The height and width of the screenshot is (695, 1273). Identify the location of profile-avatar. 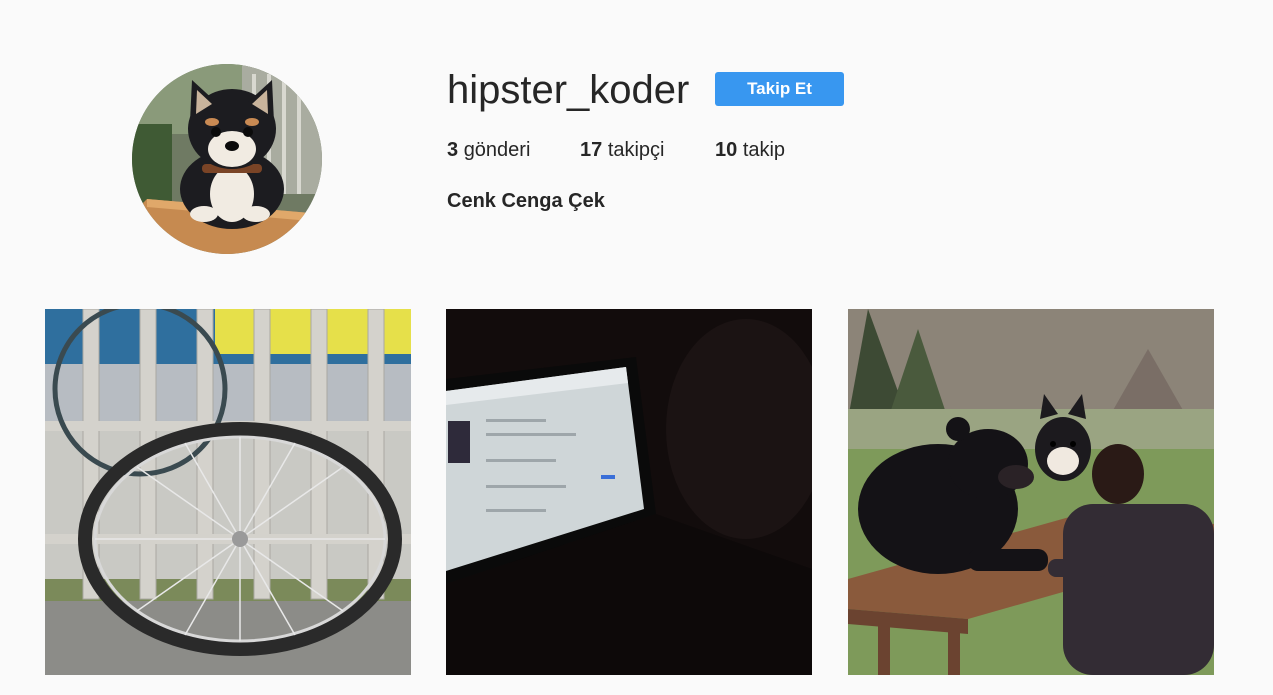
(227, 159).